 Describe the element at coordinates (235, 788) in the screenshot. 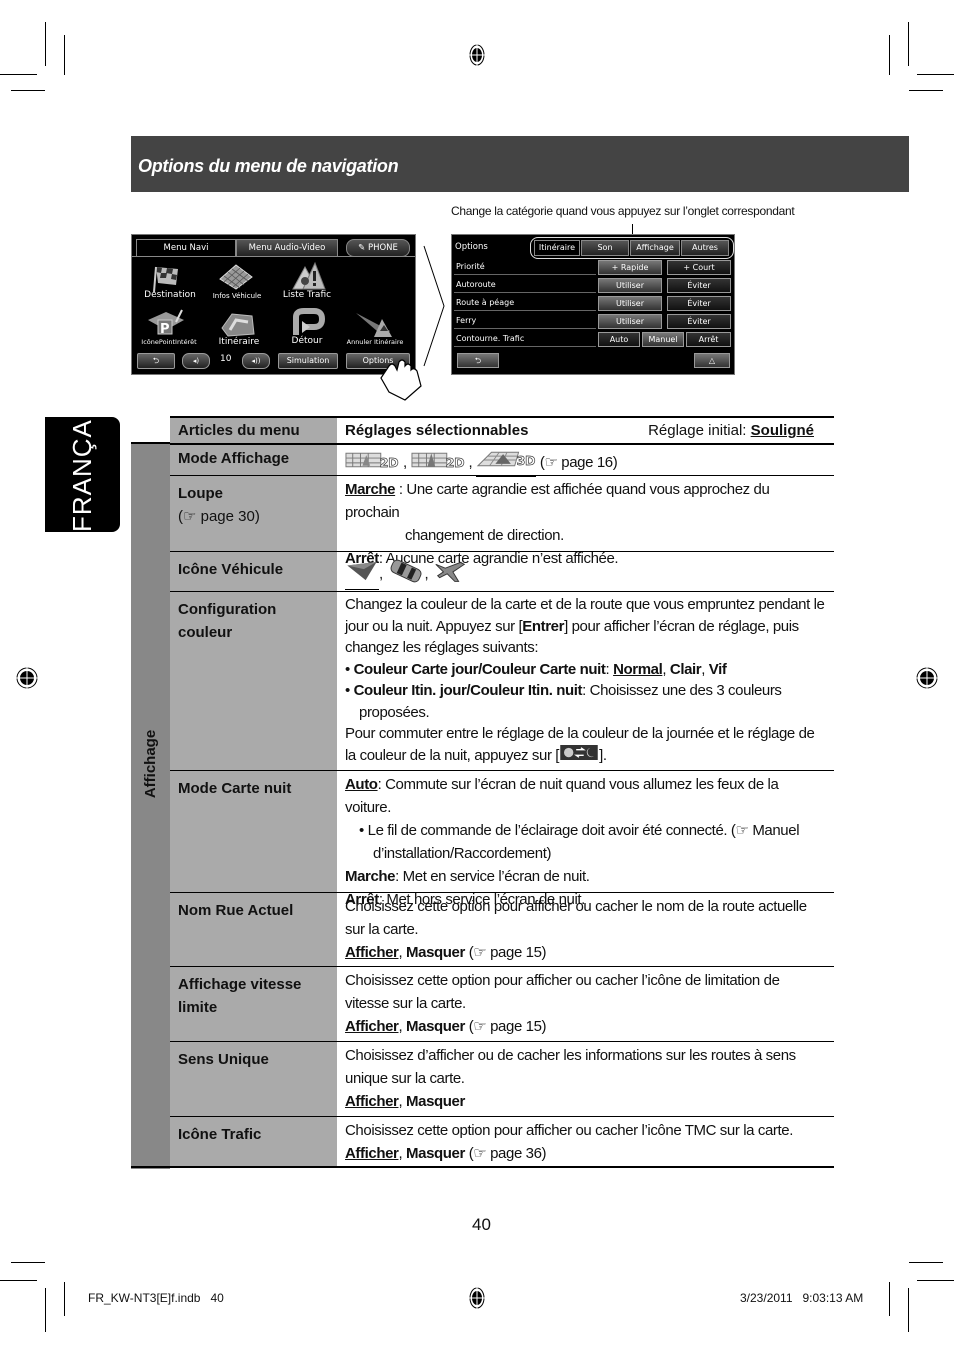

I see `item-name: Mode Carte nuit` at that location.